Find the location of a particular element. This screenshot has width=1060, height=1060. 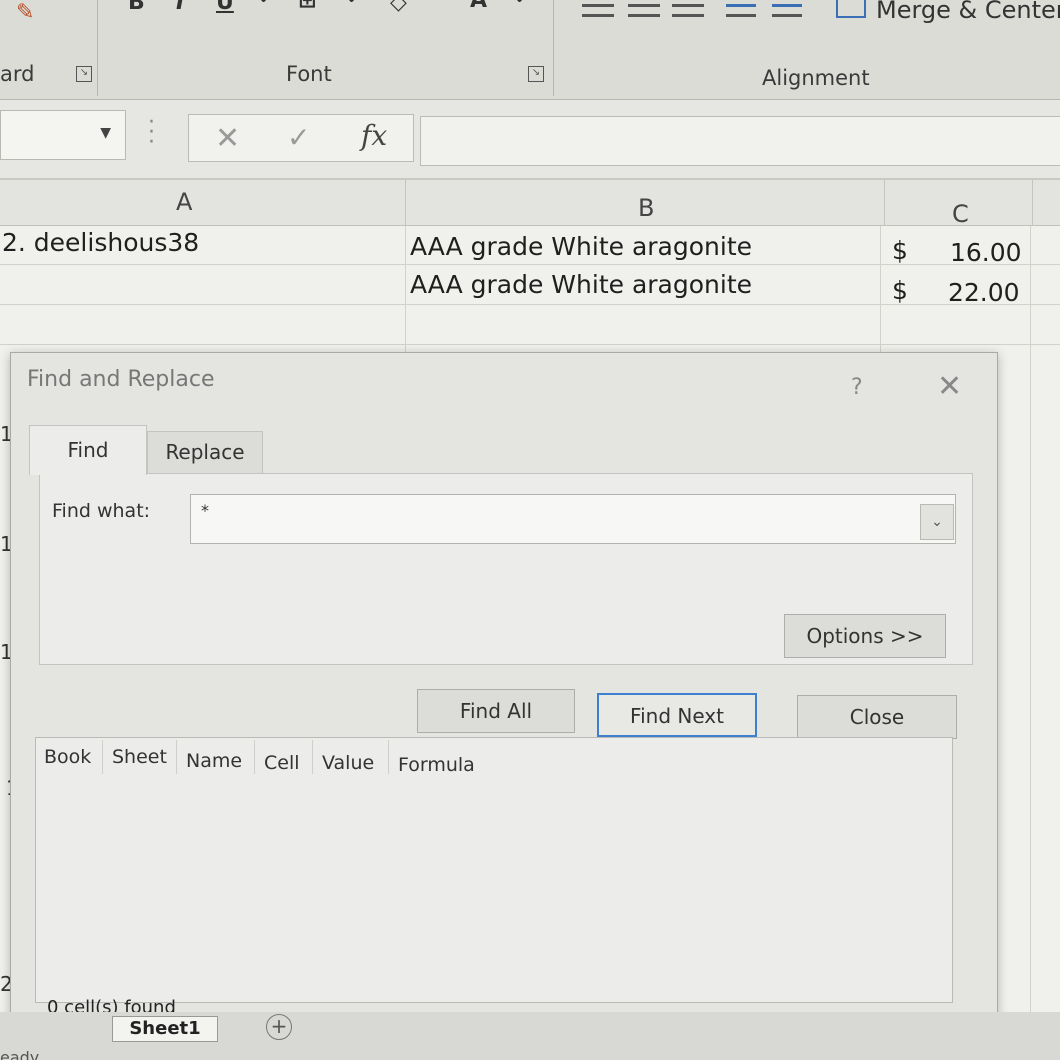

insert-function-icon: fx is located at coordinates (374, 135).